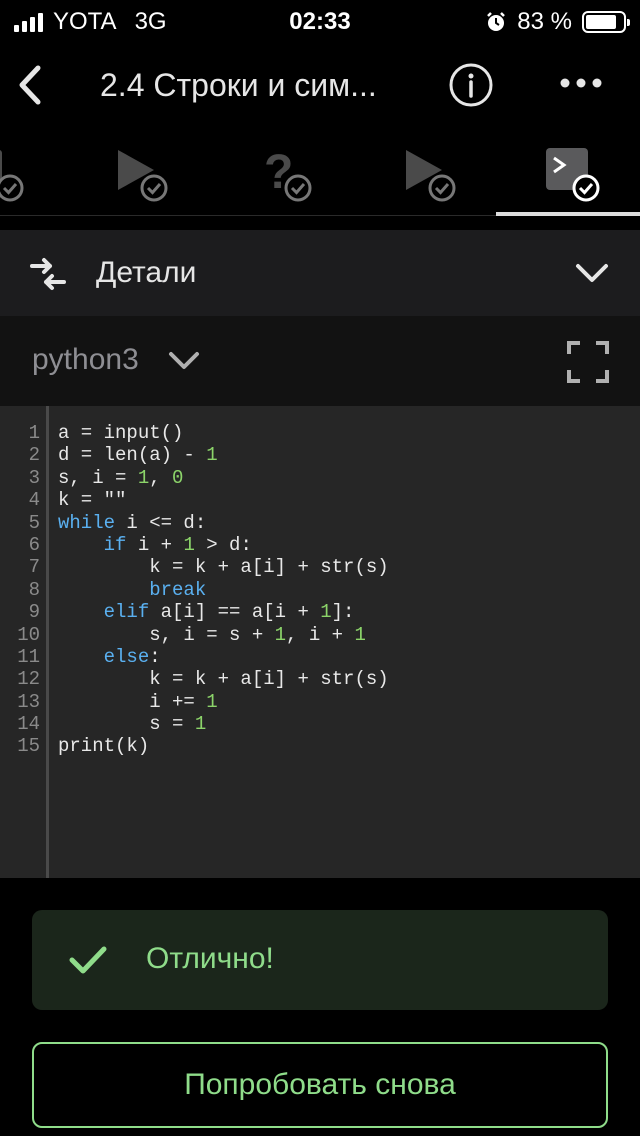 The height and width of the screenshot is (1136, 640). I want to click on line-number: 9, so click(34, 612).